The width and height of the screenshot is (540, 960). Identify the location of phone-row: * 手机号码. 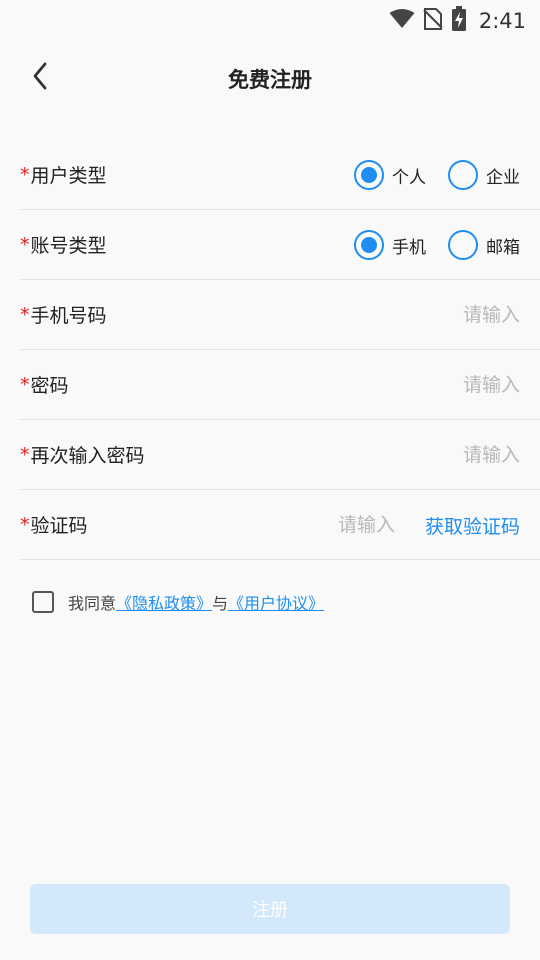
(280, 315).